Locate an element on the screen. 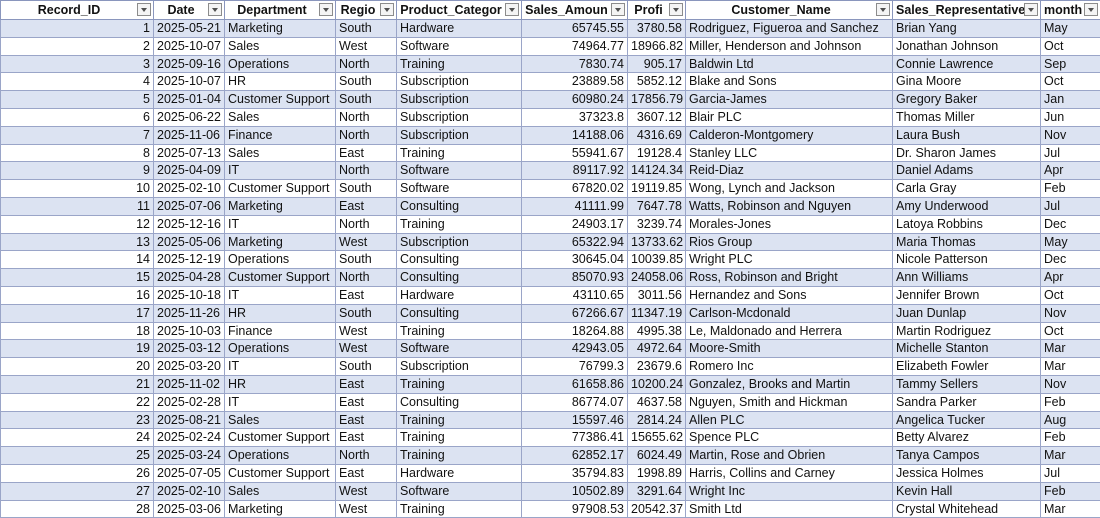  cell-sales-representative: Michelle Stanton is located at coordinates (966, 349).